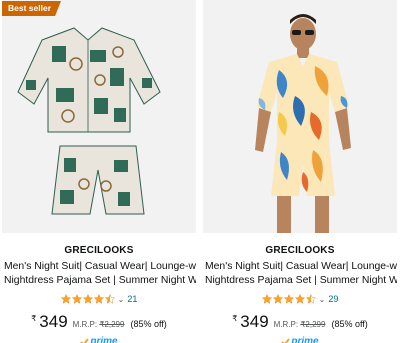 The height and width of the screenshot is (343, 400). I want to click on rating-row: ⌄ 29, so click(300, 299).